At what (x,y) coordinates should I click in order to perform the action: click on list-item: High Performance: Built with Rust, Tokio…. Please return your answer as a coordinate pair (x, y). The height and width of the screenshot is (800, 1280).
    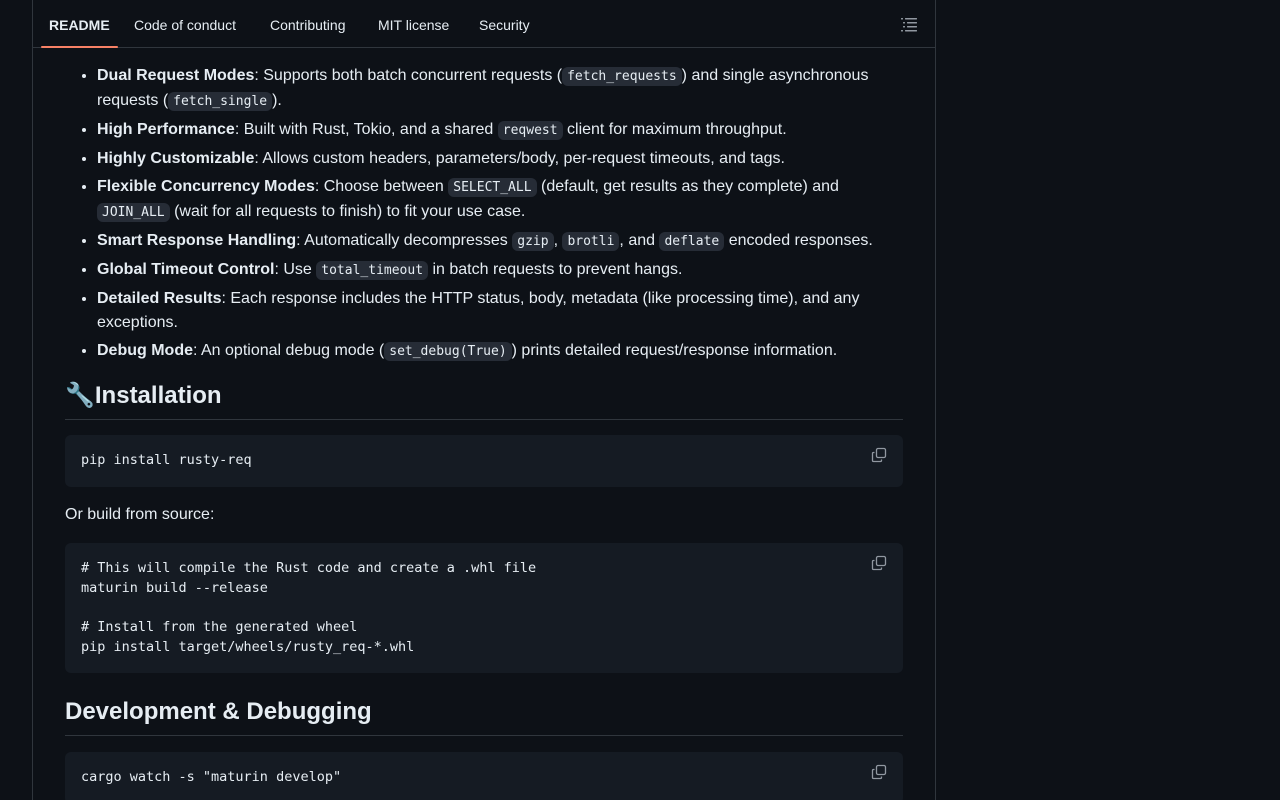
    Looking at the image, I should click on (500, 130).